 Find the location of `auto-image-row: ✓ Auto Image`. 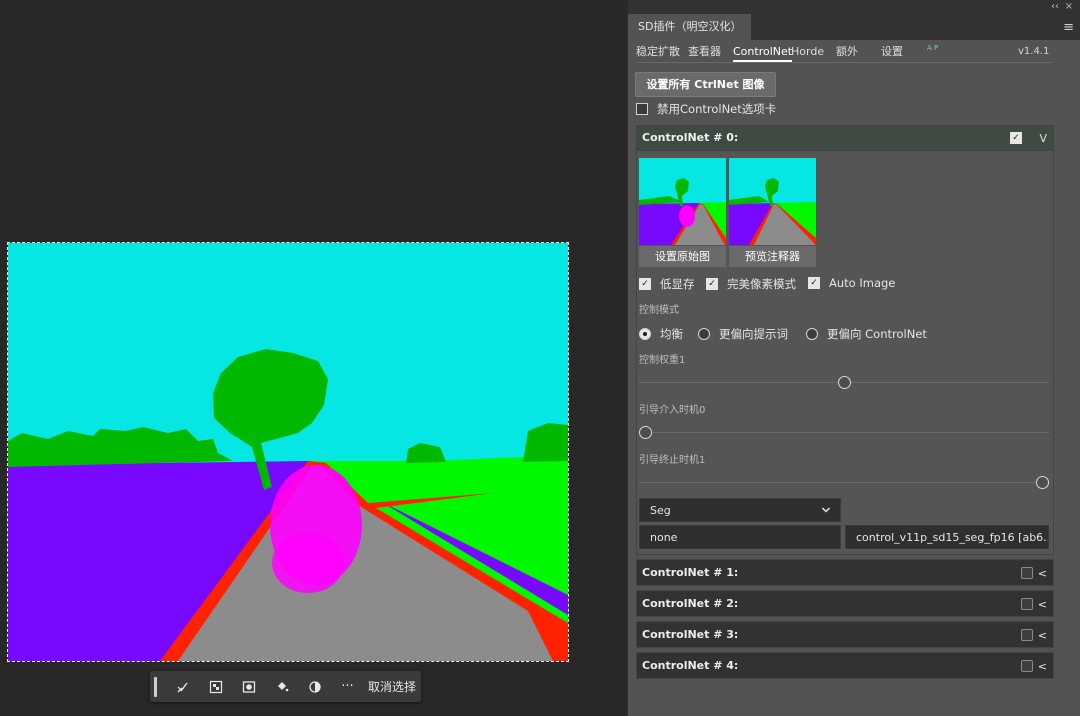

auto-image-row: ✓ Auto Image is located at coordinates (851, 283).